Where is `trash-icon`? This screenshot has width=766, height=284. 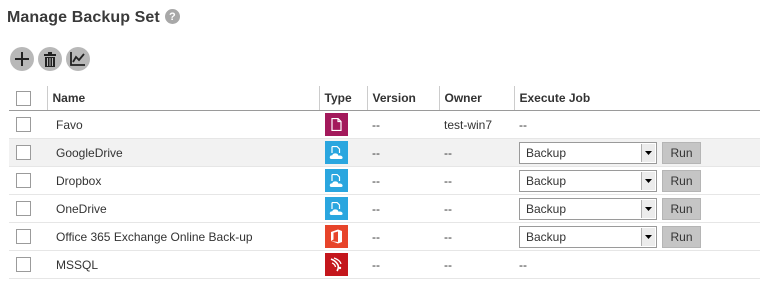 trash-icon is located at coordinates (50, 59).